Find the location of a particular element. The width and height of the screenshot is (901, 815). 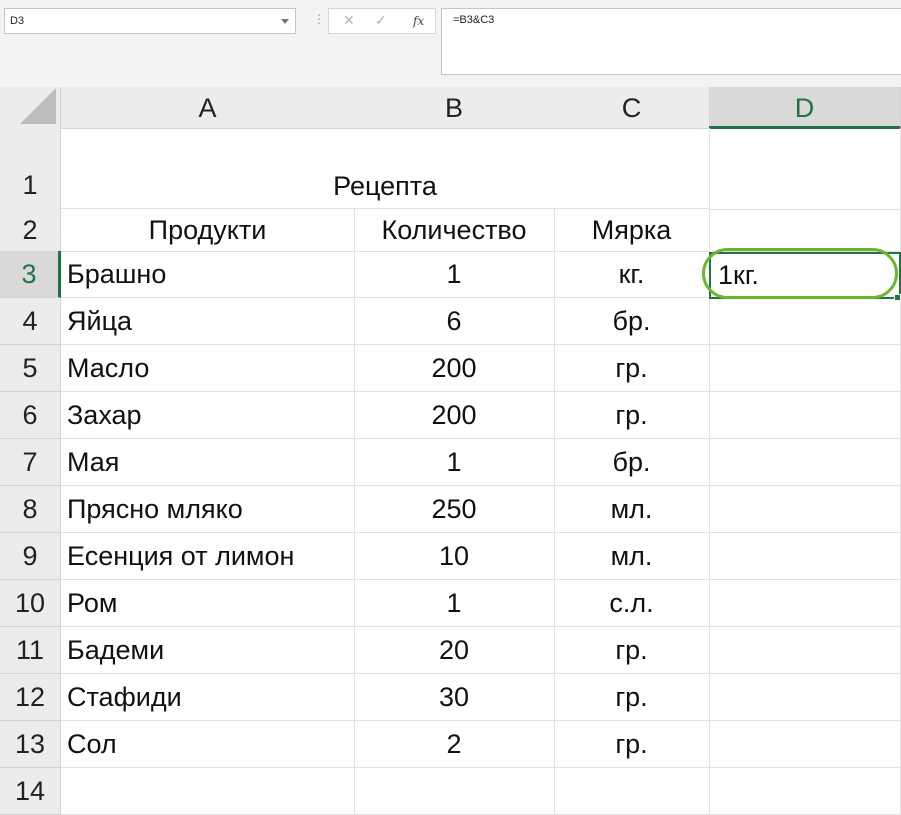

row-header-5: 5 is located at coordinates (30, 368).